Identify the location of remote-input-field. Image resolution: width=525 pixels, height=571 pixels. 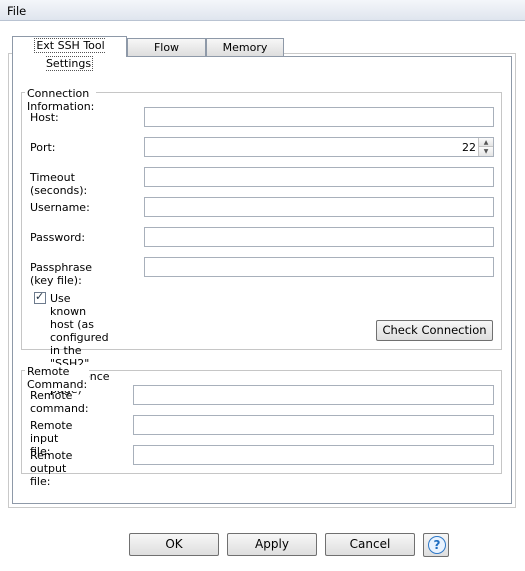
(313, 425).